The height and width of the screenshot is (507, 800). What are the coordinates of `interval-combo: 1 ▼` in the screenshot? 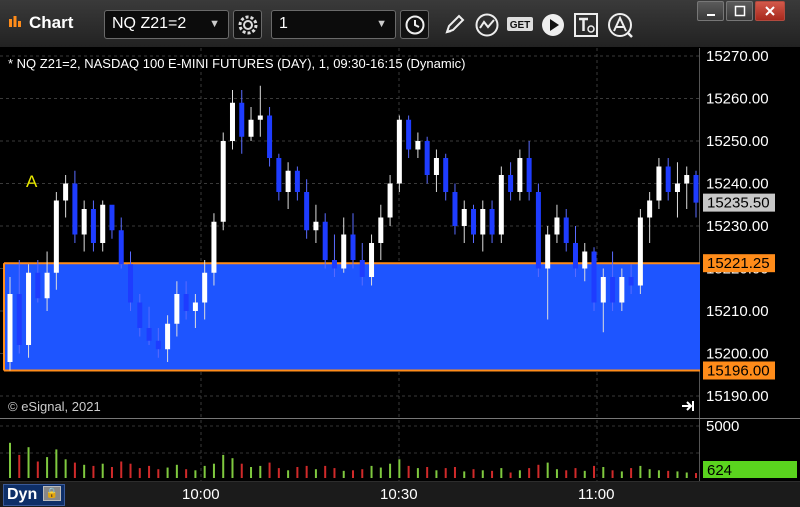 It's located at (333, 24).